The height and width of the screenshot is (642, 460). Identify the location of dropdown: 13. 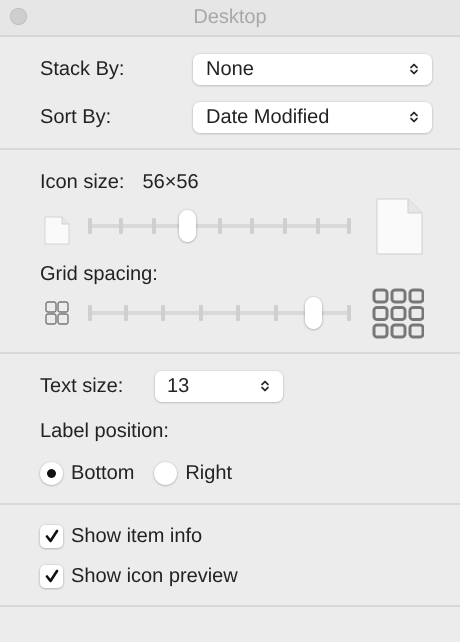
(219, 386).